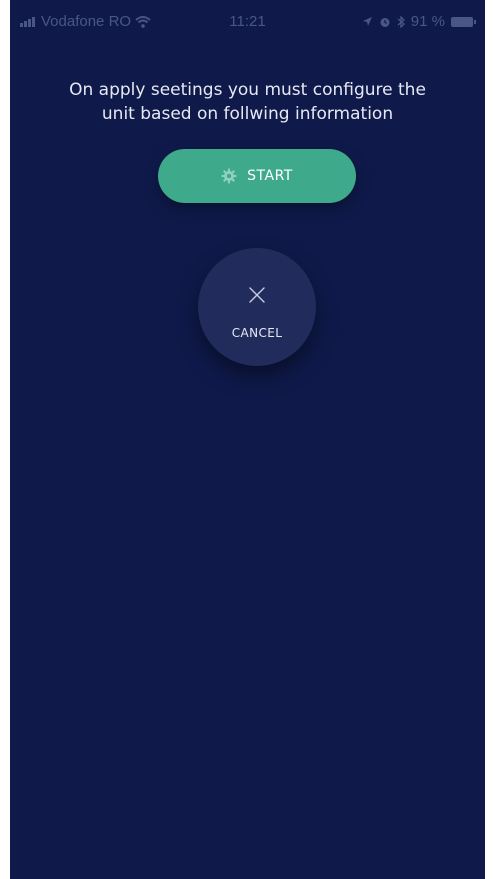 The image size is (494, 879). I want to click on start-button-label: START, so click(270, 176).